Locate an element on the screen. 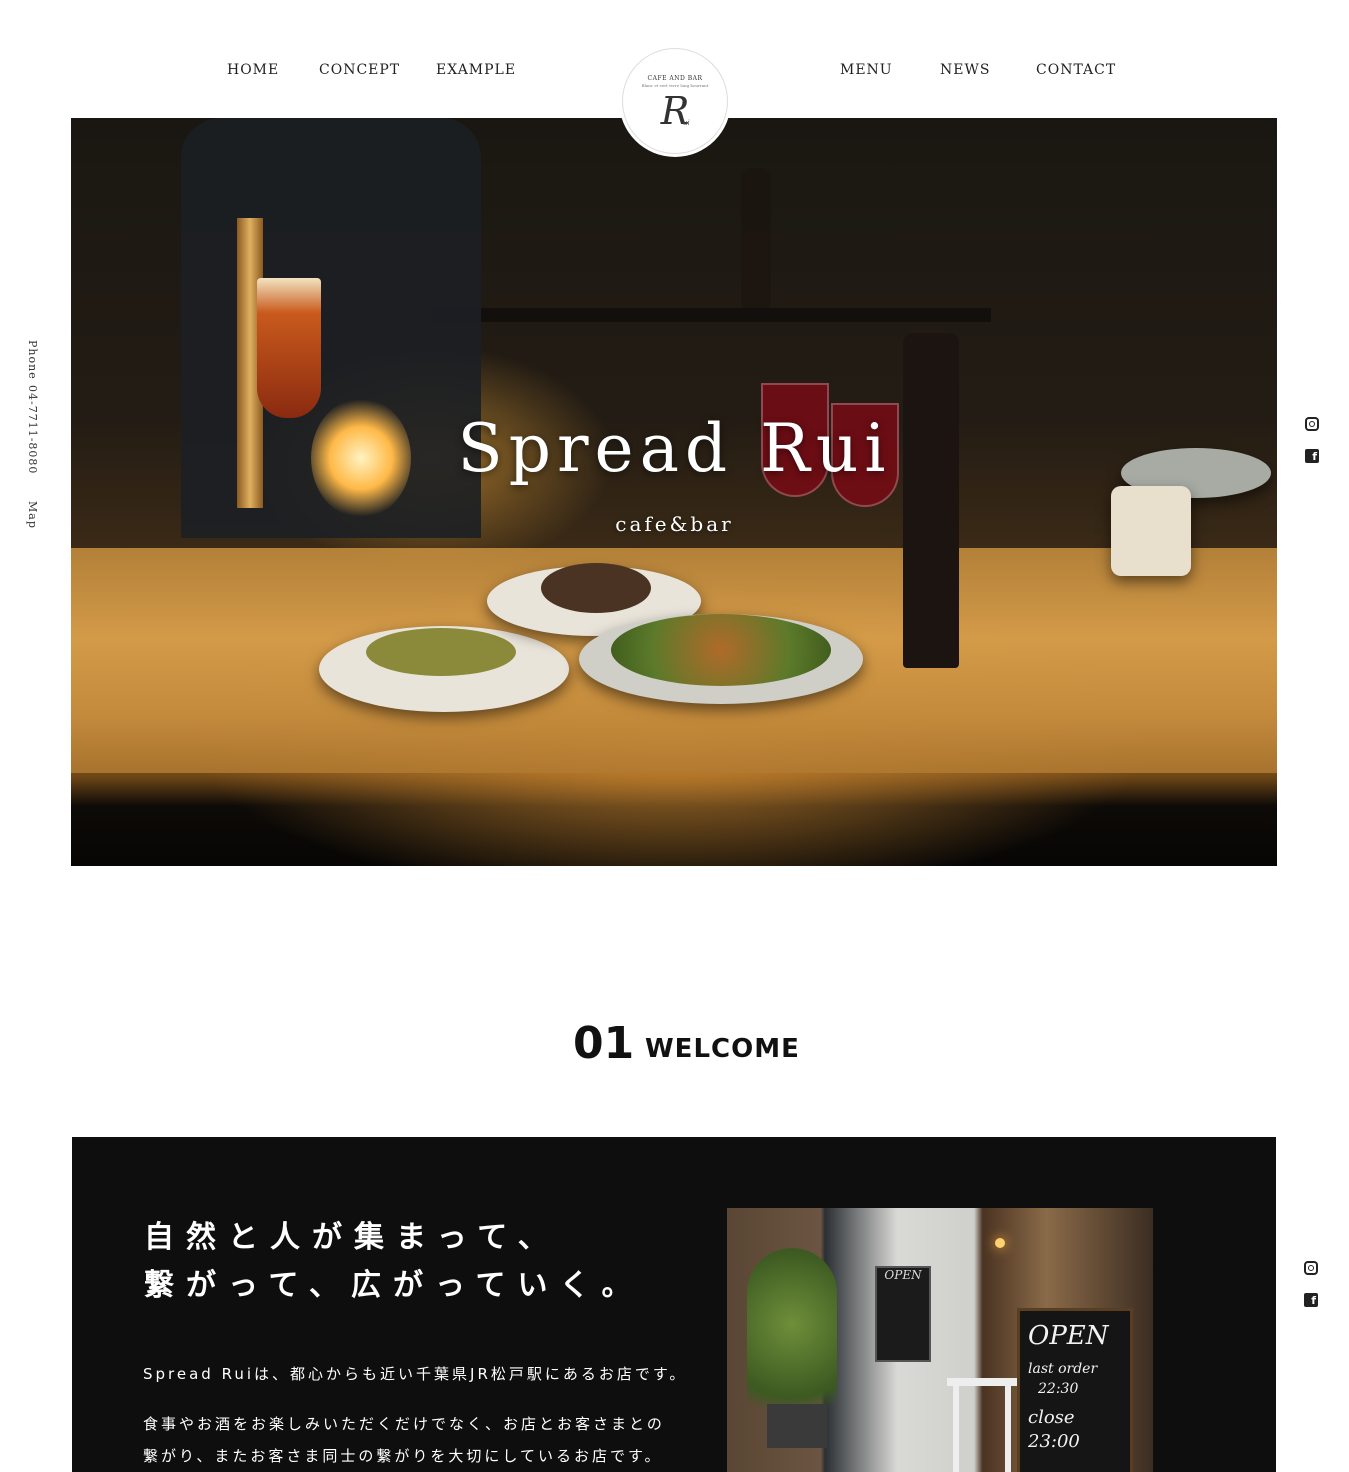 The image size is (1349, 1472). logo-mark-suffix: ui is located at coordinates (686, 123).